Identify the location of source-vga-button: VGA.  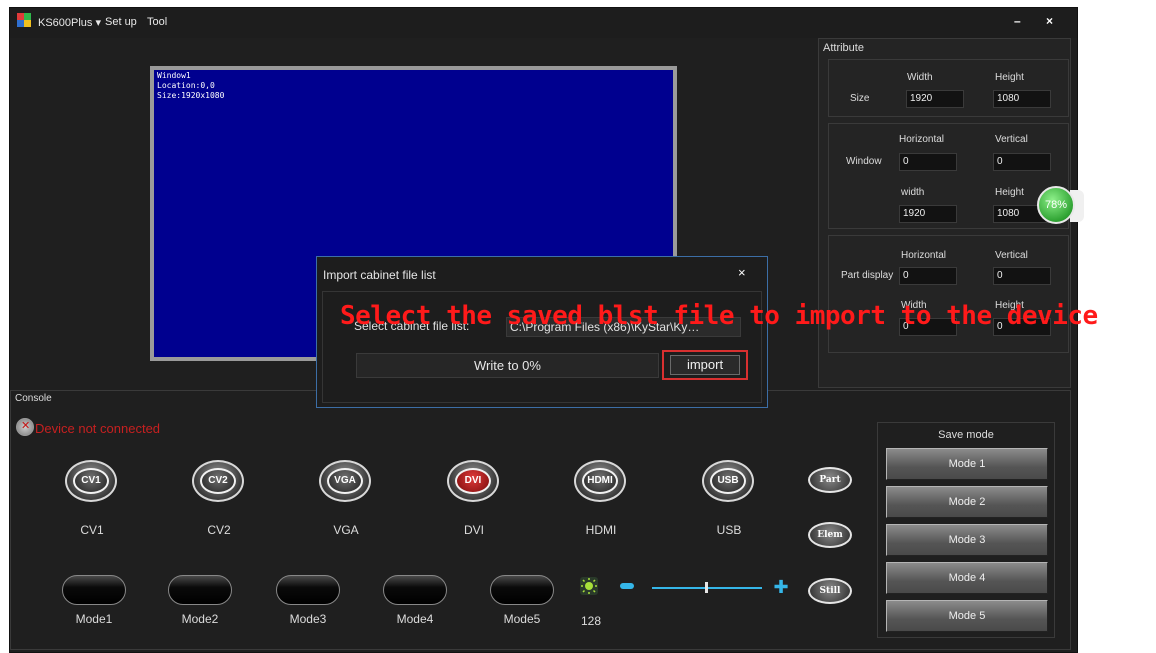
(345, 481).